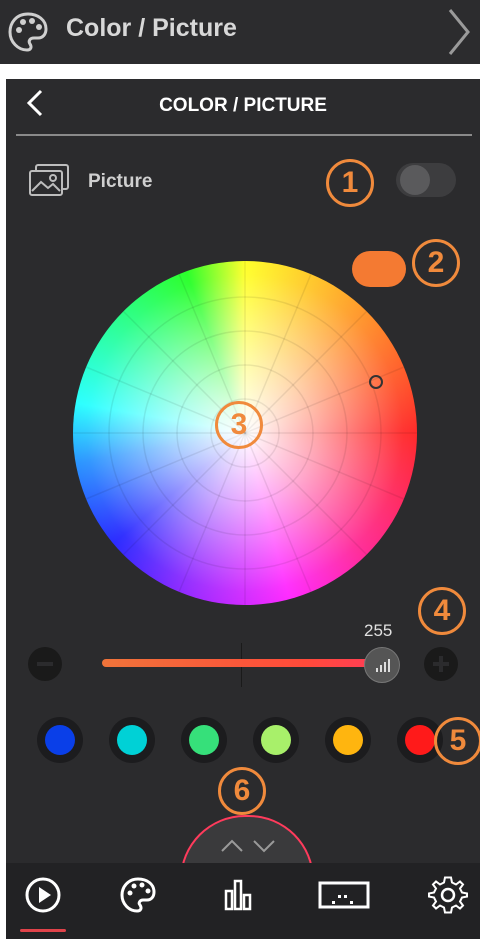 This screenshot has width=480, height=939. I want to click on signal-bars-icon, so click(383, 665).